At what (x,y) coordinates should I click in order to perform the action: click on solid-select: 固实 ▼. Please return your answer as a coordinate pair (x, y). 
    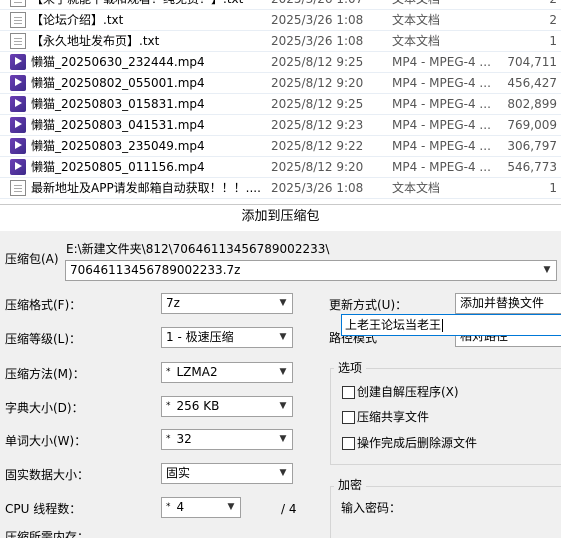
    Looking at the image, I should click on (227, 473).